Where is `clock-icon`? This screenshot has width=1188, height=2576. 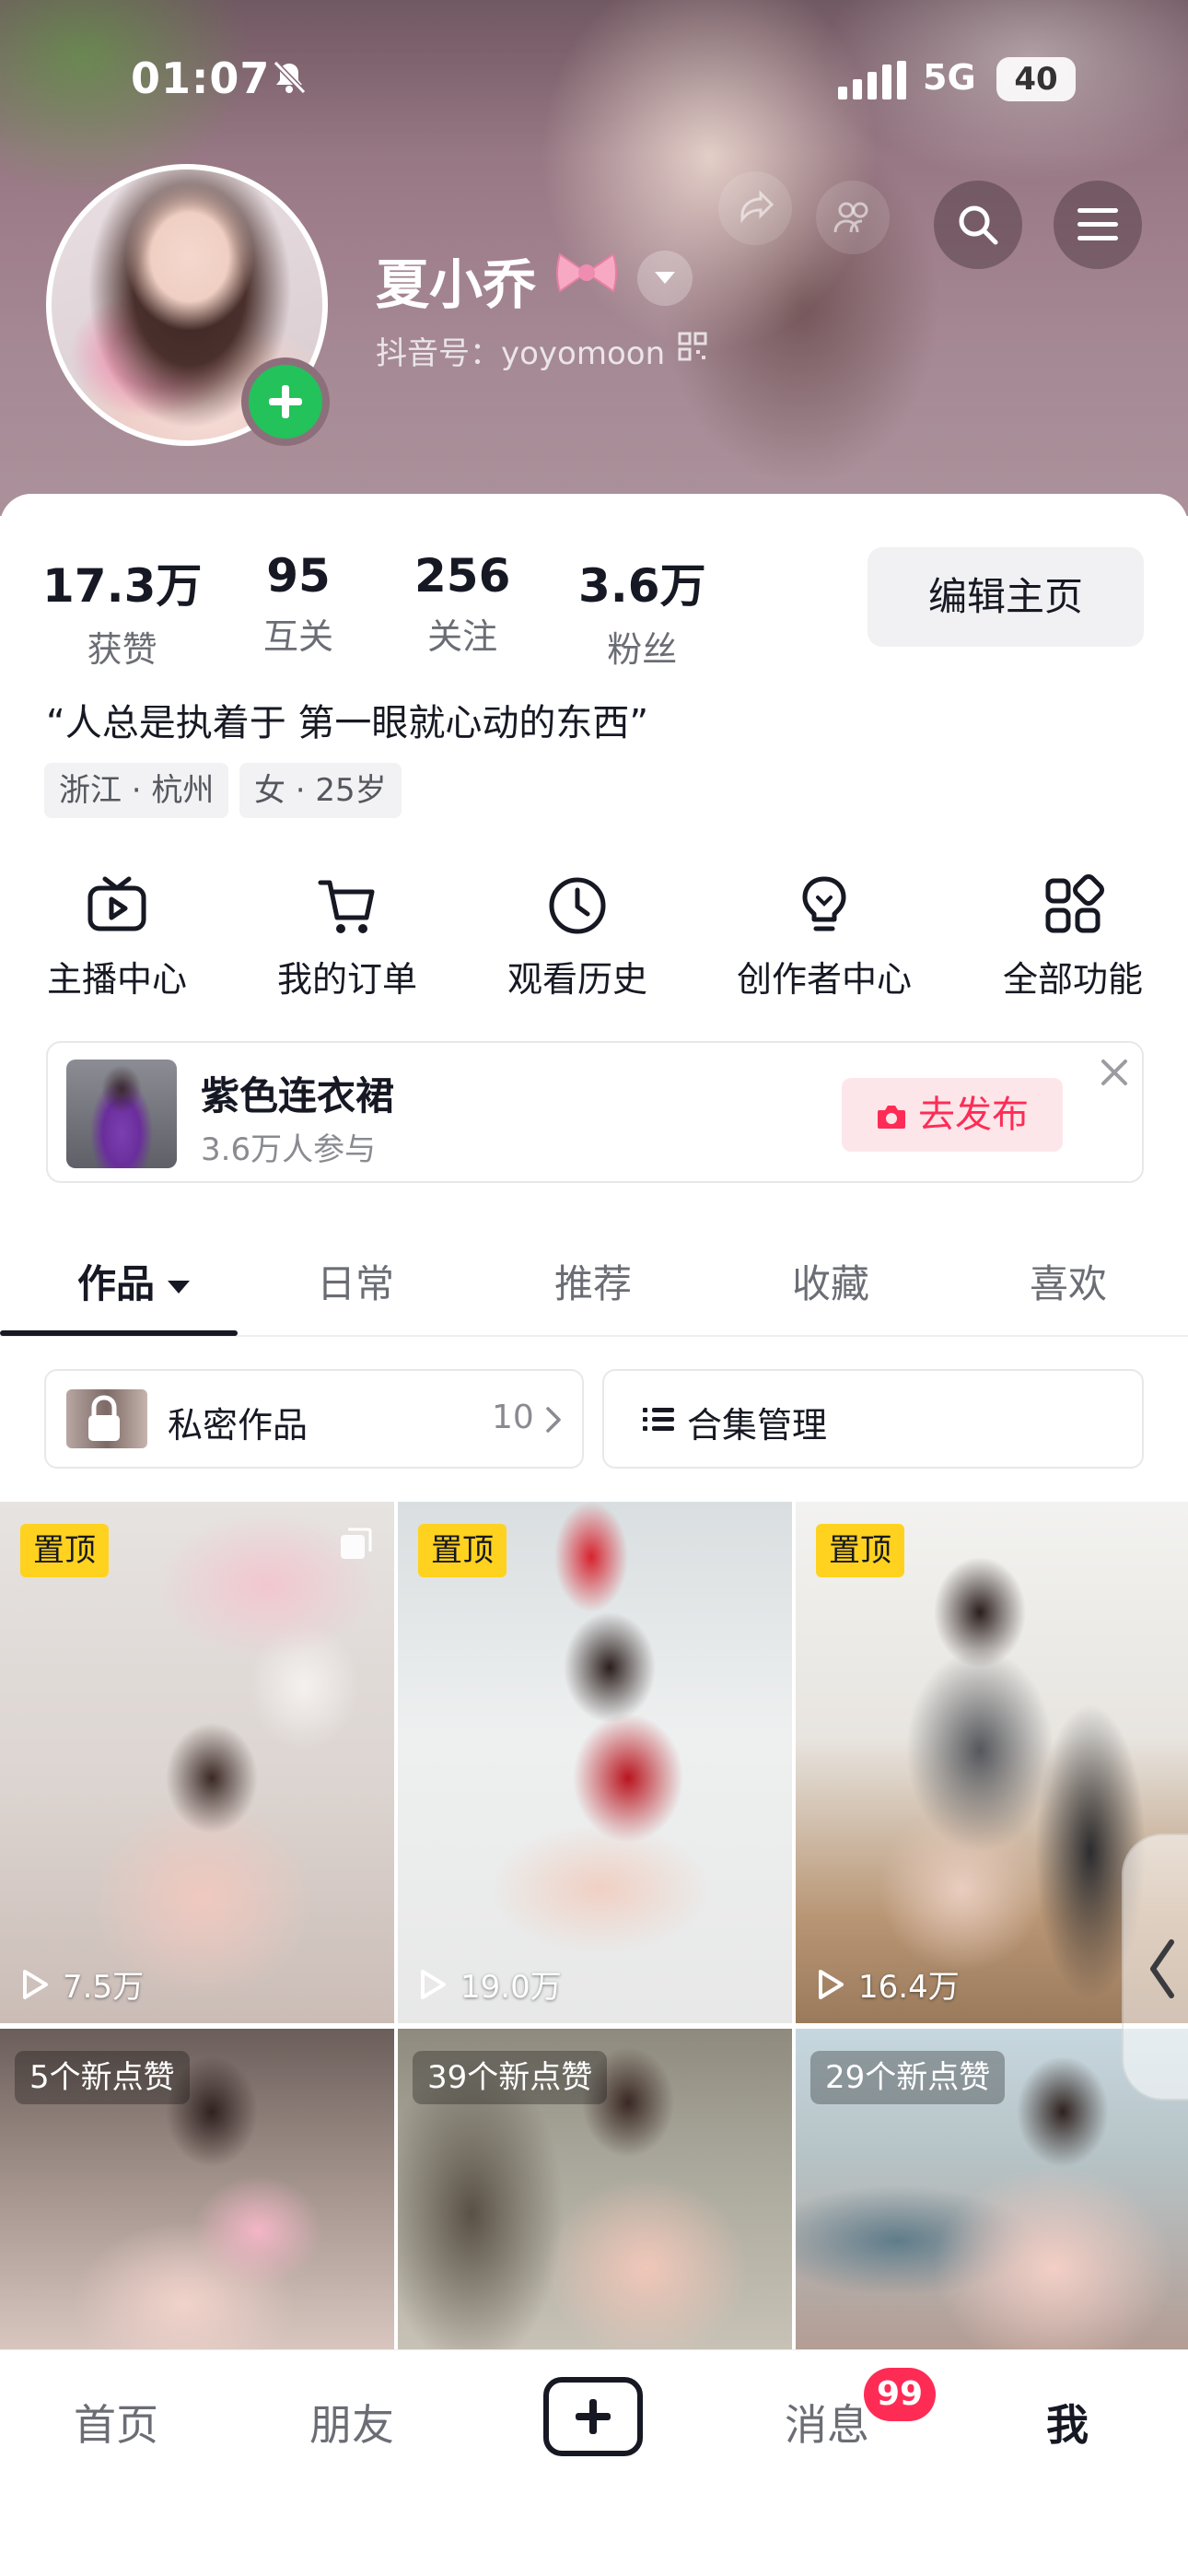
clock-icon is located at coordinates (577, 905).